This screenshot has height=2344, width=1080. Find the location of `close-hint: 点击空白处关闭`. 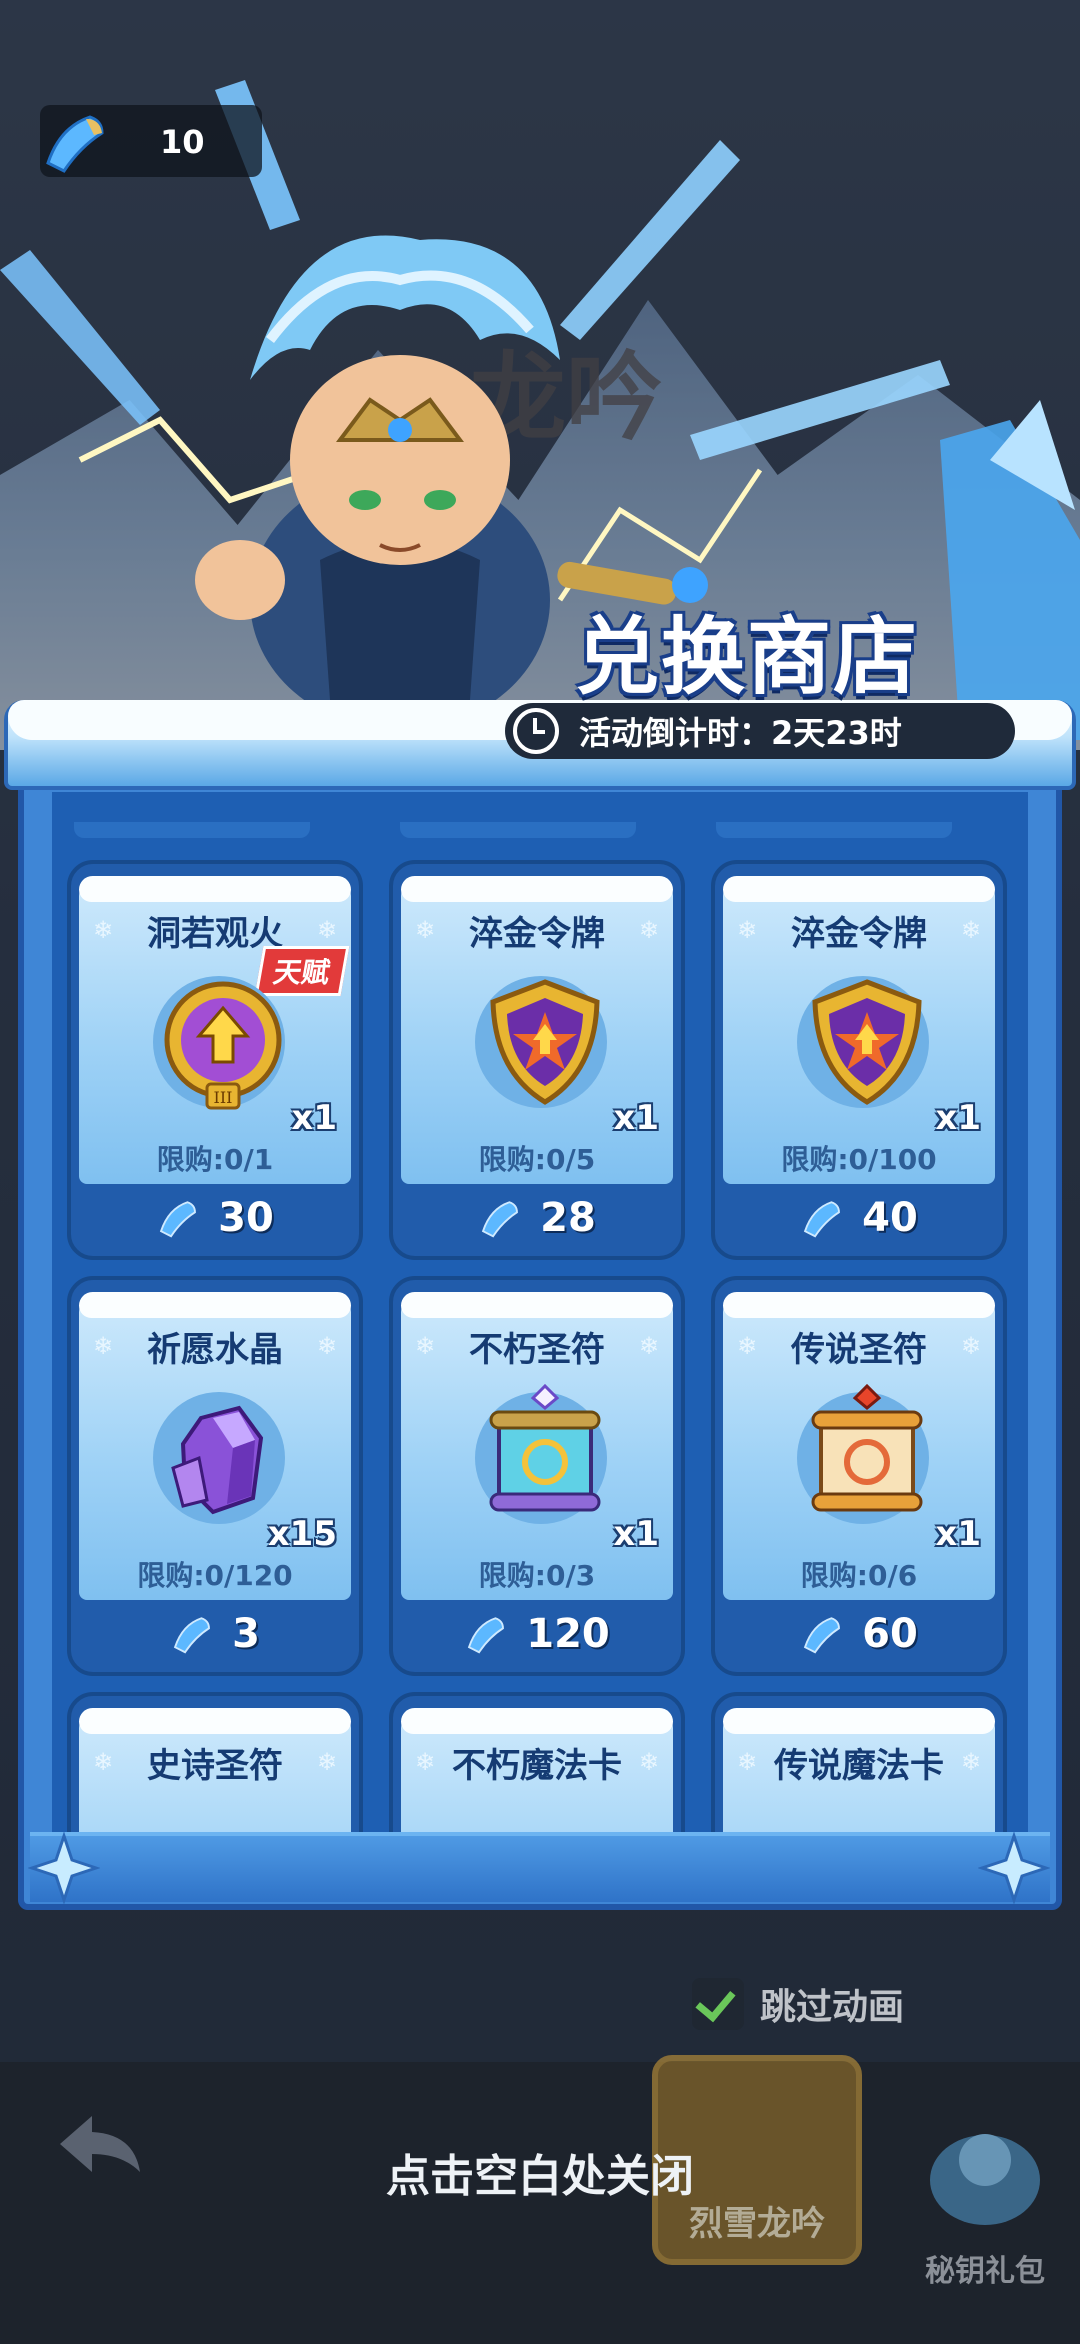

close-hint: 点击空白处关闭 is located at coordinates (540, 2176).